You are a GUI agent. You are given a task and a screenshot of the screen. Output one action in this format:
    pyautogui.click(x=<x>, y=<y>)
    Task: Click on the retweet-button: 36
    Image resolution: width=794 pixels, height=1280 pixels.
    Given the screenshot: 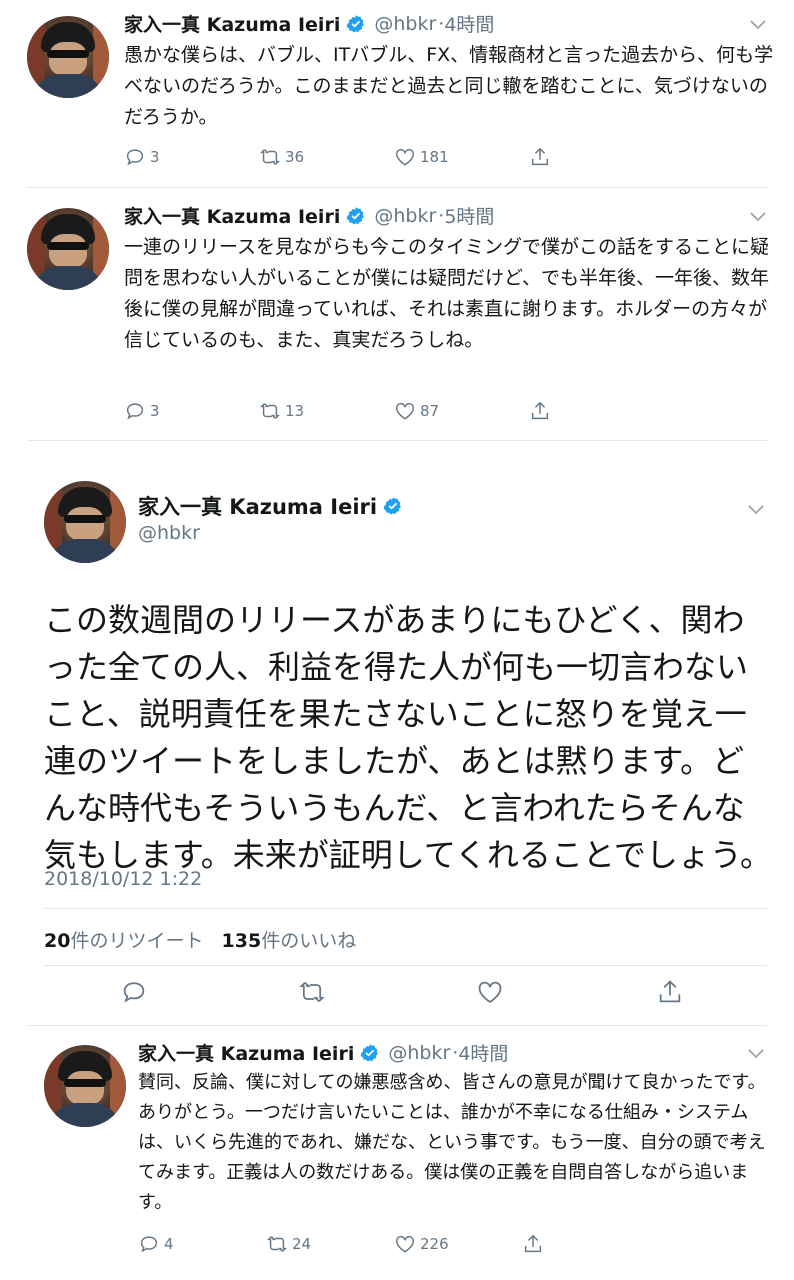 What is the action you would take?
    pyautogui.click(x=326, y=157)
    